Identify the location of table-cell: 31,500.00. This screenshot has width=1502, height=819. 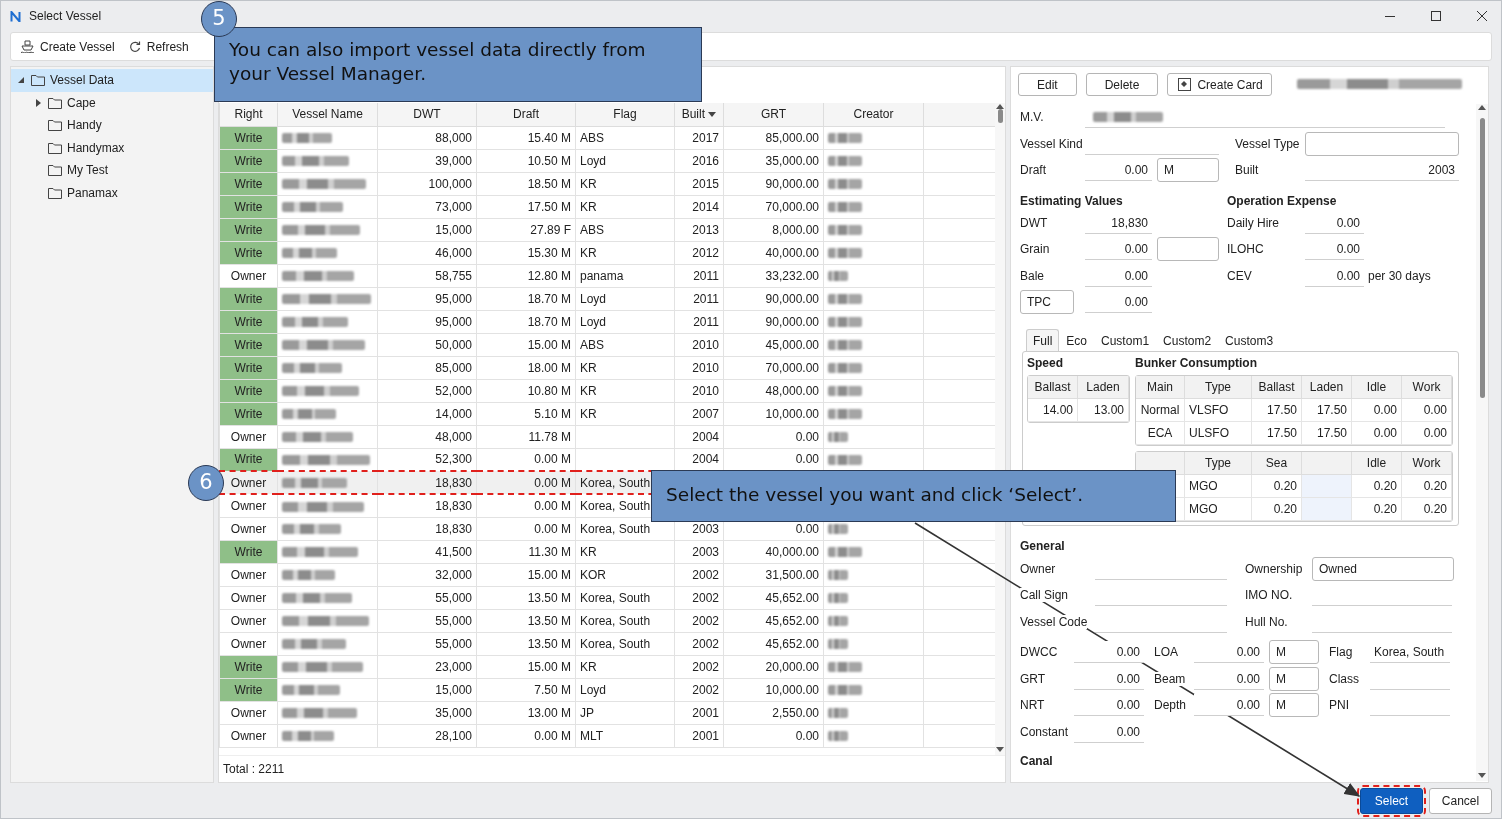
(773, 574).